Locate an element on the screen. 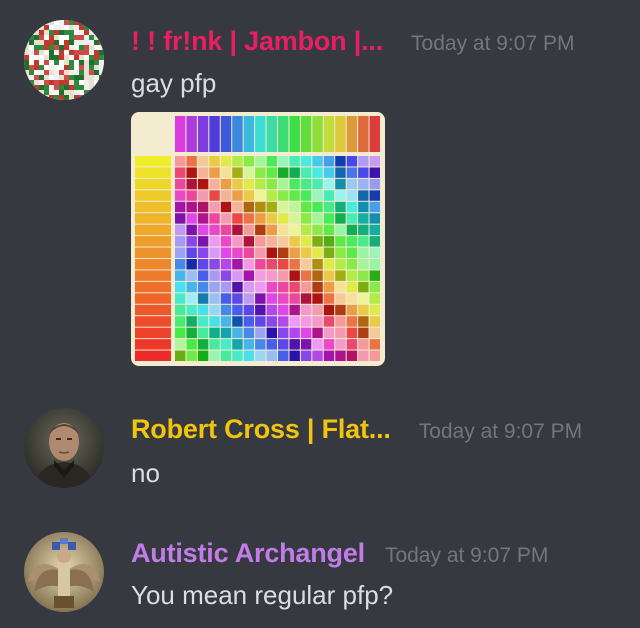 This screenshot has height=628, width=640. username: Autistic Archangel is located at coordinates (248, 553).